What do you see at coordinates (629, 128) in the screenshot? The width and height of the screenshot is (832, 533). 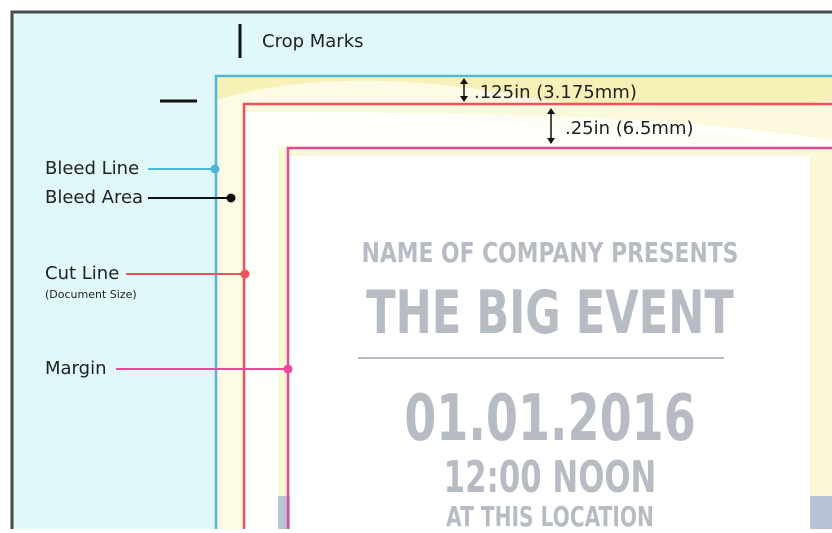 I see `margin-dimension-label: .25in (6.5mm)` at bounding box center [629, 128].